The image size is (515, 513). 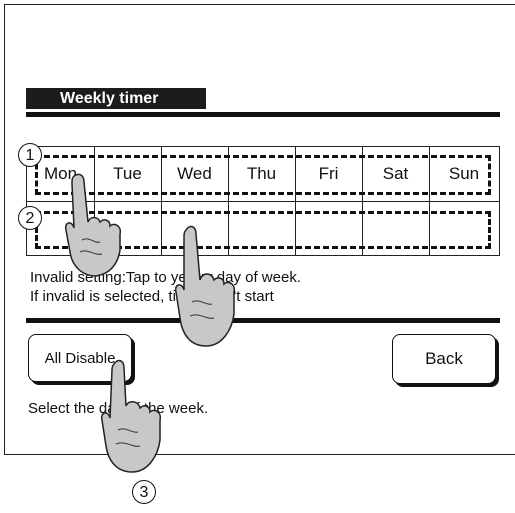 I want to click on callout-1: 1, so click(x=30, y=155).